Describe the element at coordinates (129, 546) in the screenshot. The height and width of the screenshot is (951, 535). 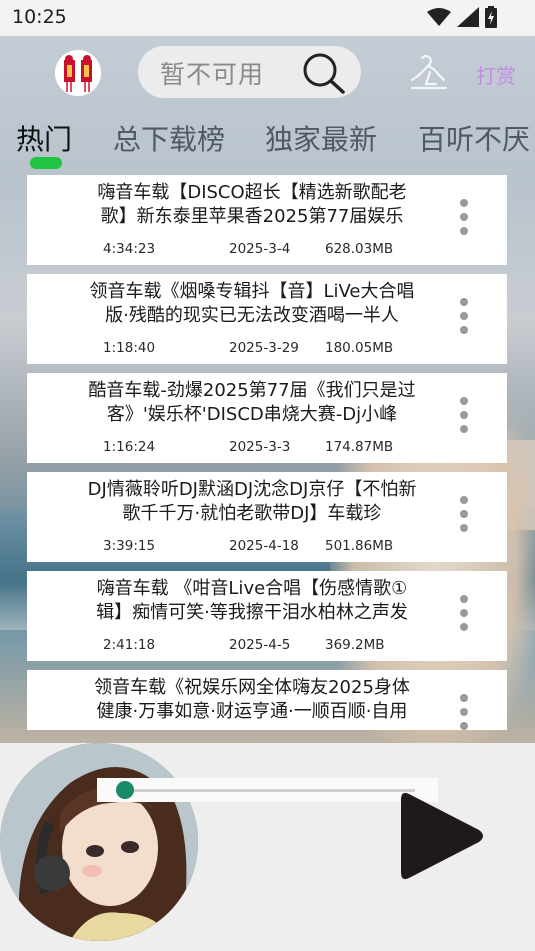
I see `song-duration: 3:39:15` at that location.